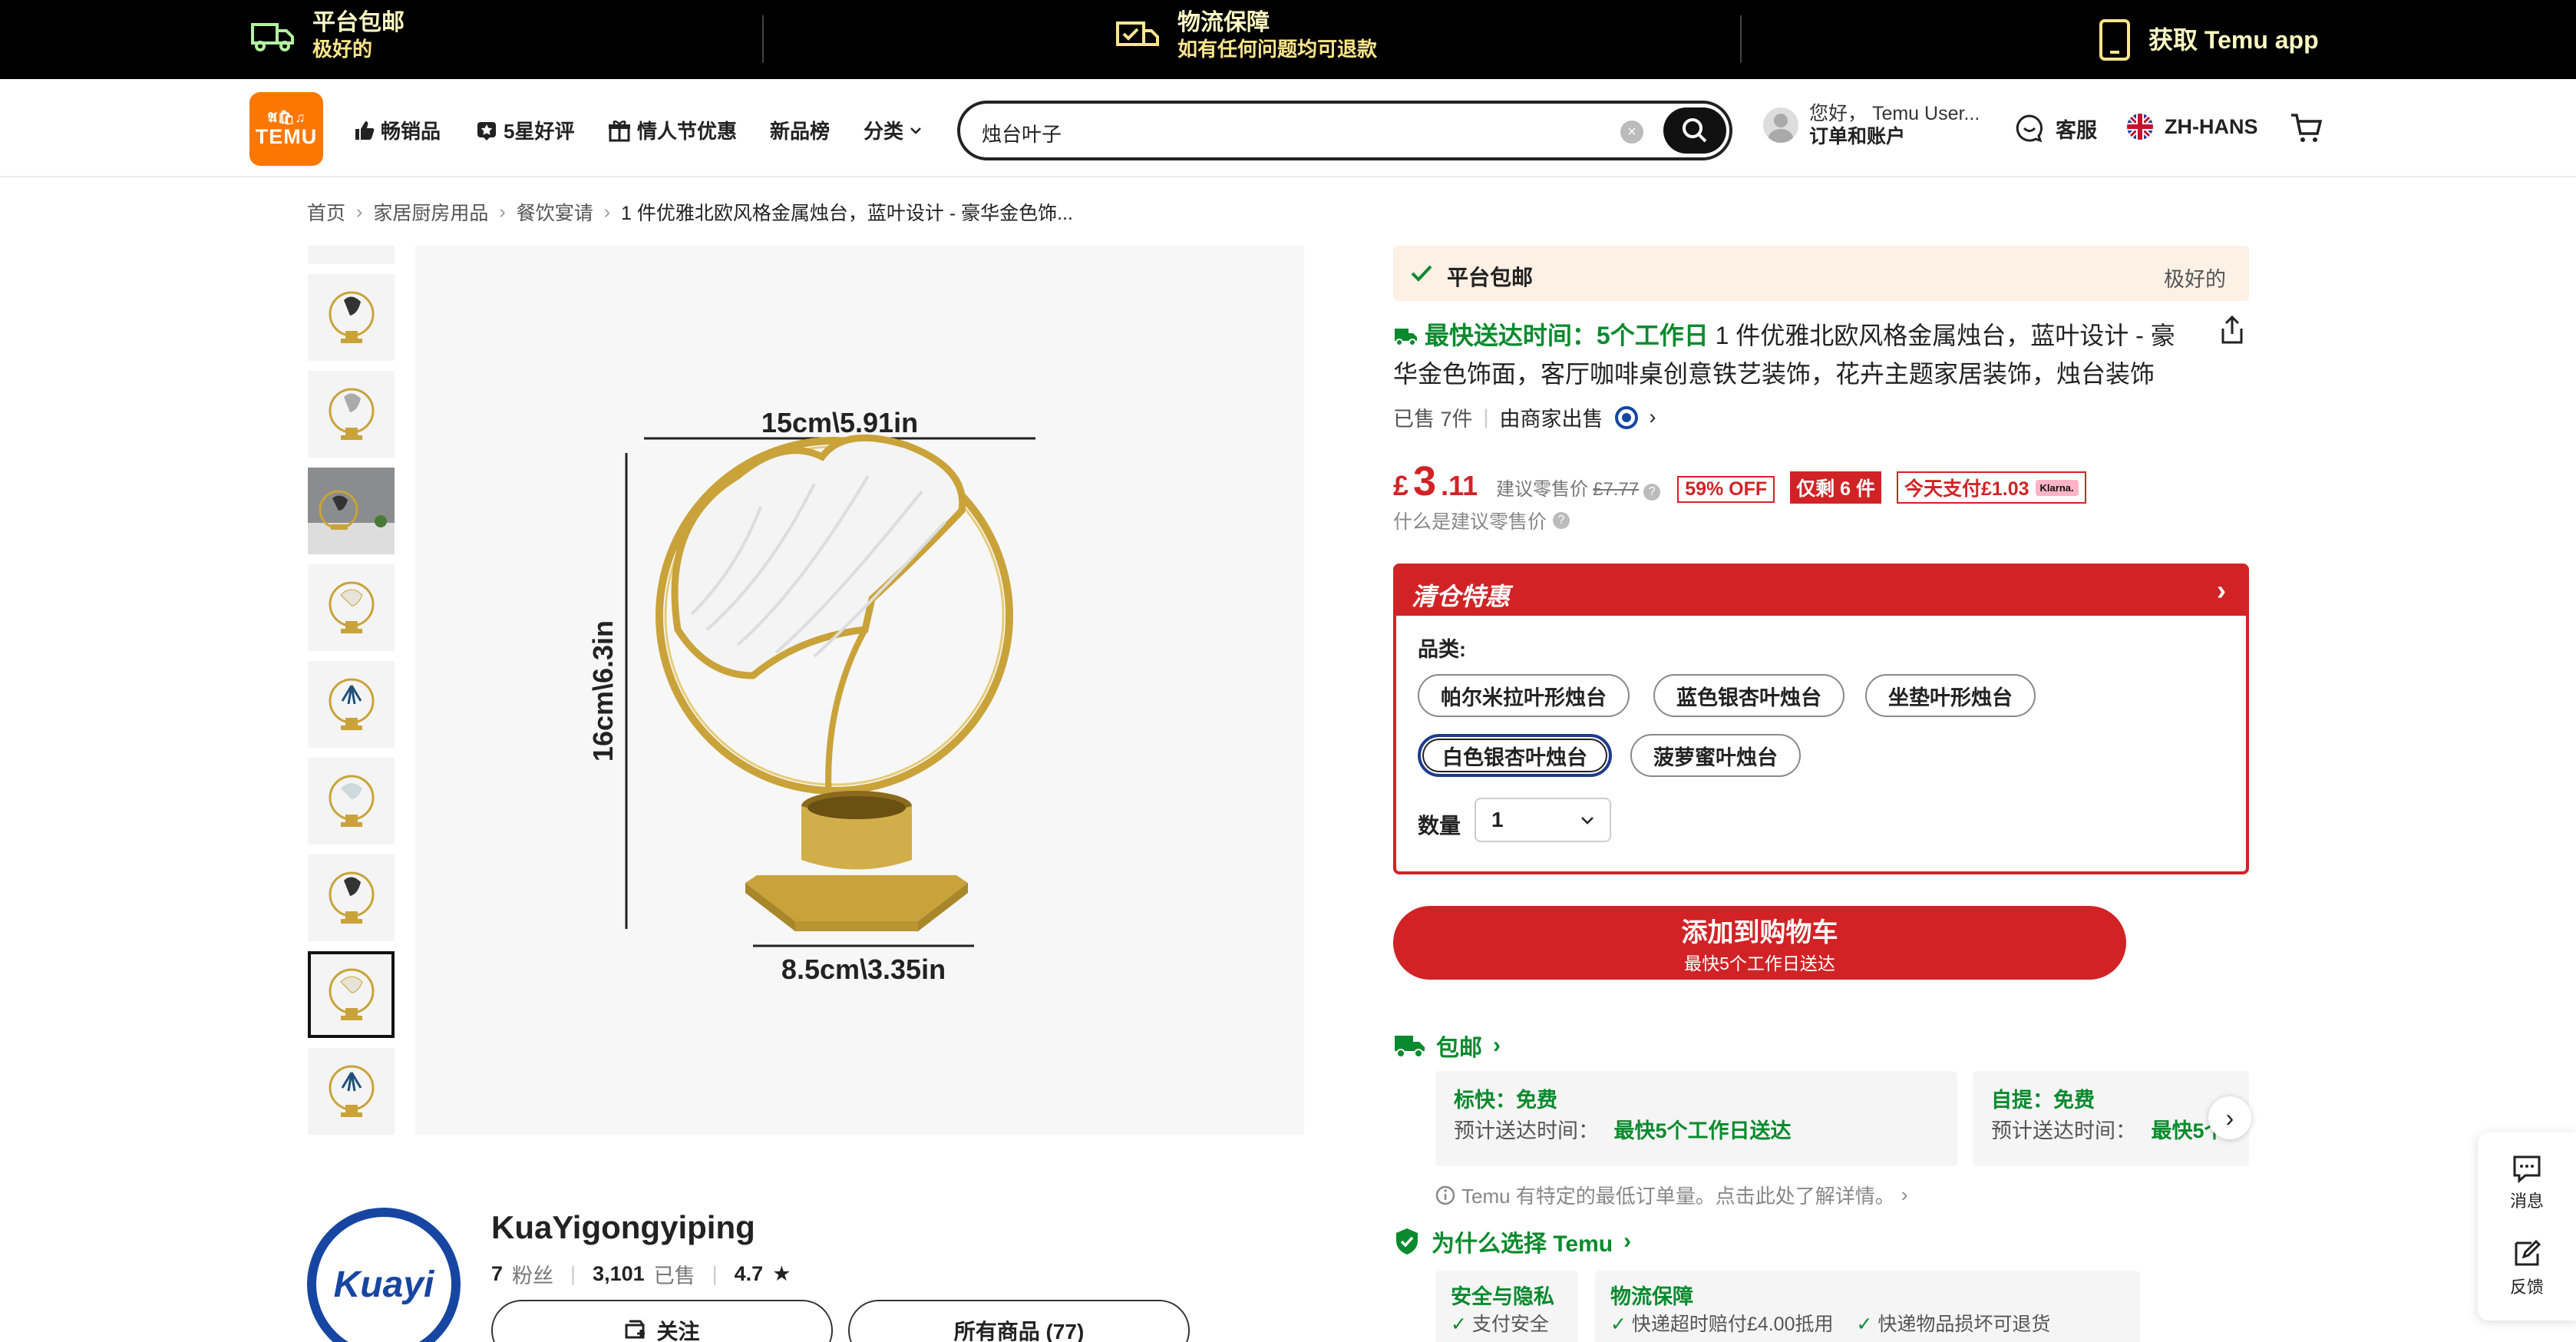 This screenshot has width=2576, height=1342. Describe the element at coordinates (1470, 522) in the screenshot. I see `rrp-question: 什么是建议零售价` at that location.